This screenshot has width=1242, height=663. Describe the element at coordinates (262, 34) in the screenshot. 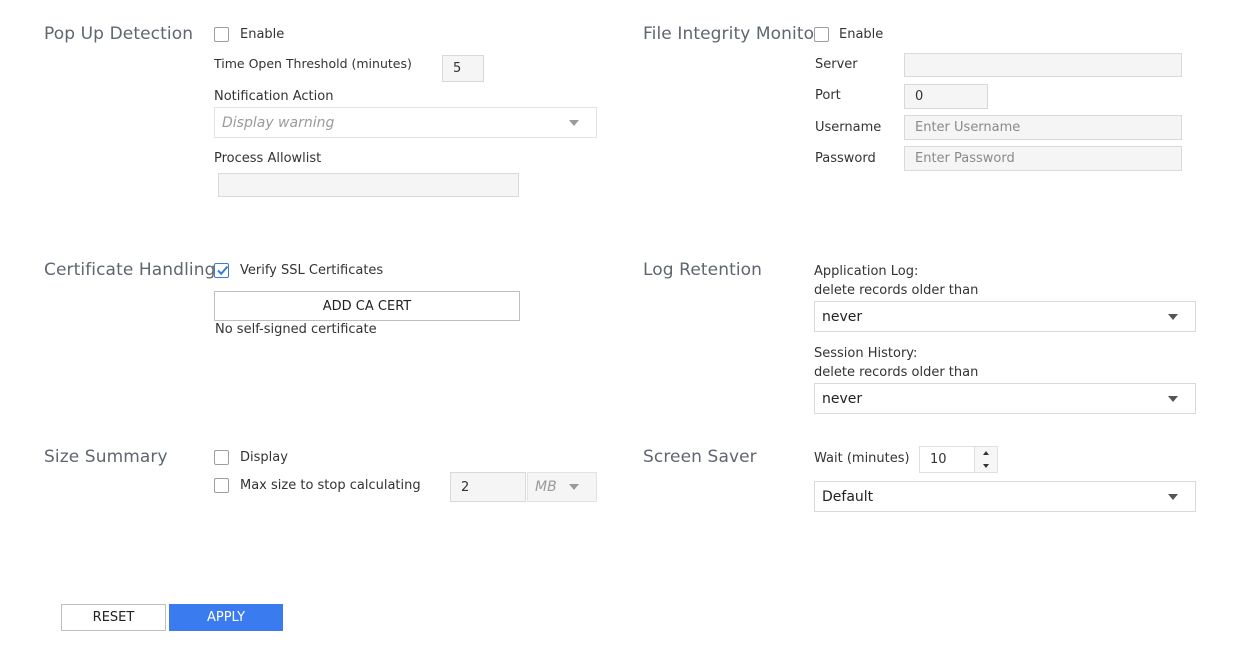

I see `popup-enable-label: Enable` at that location.